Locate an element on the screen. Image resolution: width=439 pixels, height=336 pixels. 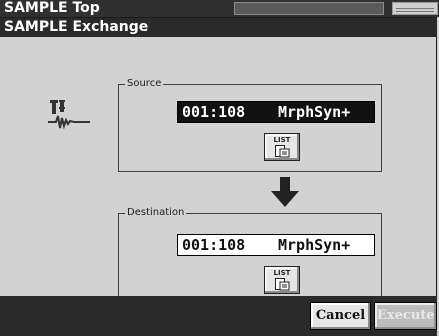
sample-edit-icon is located at coordinates (69, 115).